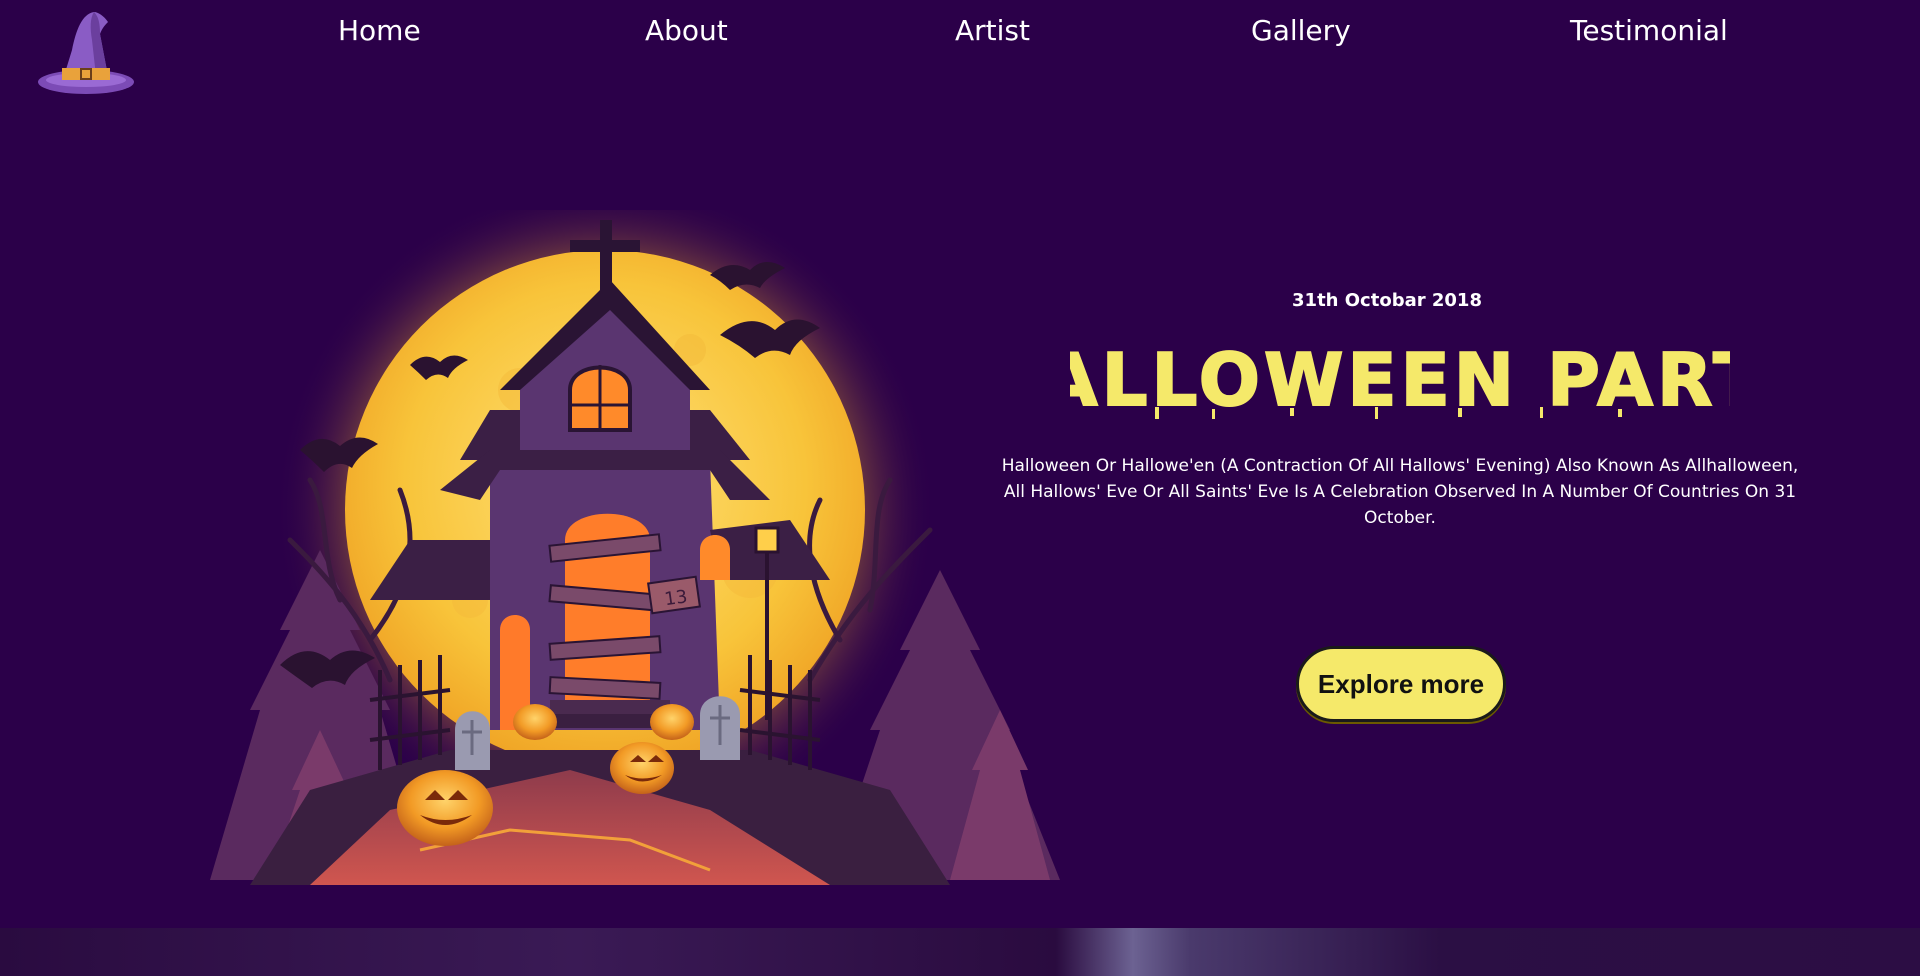  I want to click on nav-home-link: Home, so click(379, 30).